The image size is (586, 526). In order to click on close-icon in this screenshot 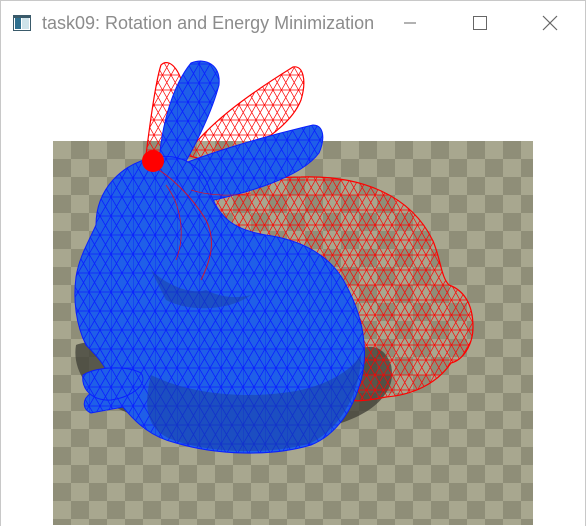, I will do `click(550, 23)`.